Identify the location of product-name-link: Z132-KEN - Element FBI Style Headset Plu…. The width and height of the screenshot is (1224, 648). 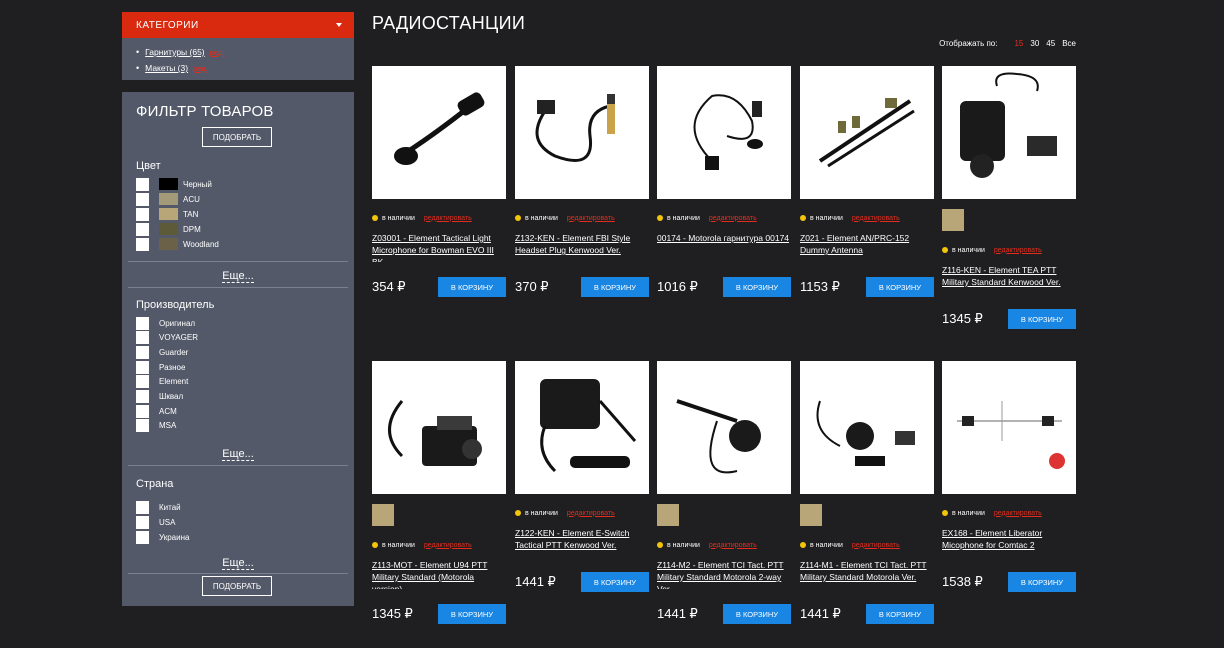
(582, 247).